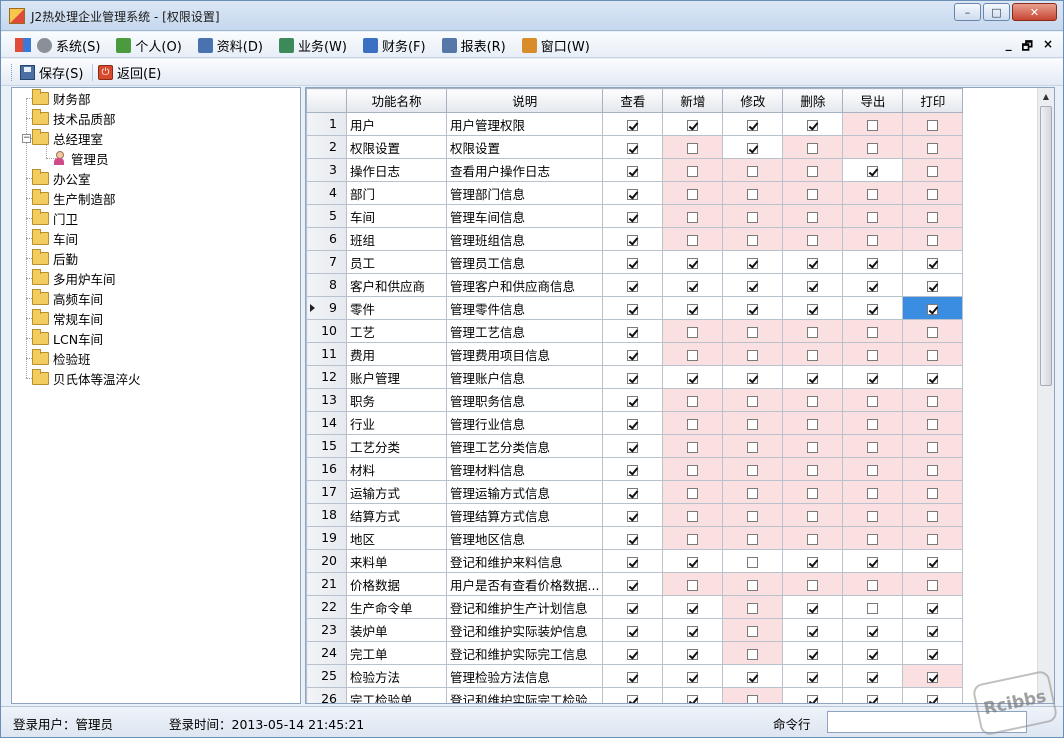 Image resolution: width=1064 pixels, height=738 pixels. Describe the element at coordinates (813, 100) in the screenshot. I see `column-header: 删除` at that location.